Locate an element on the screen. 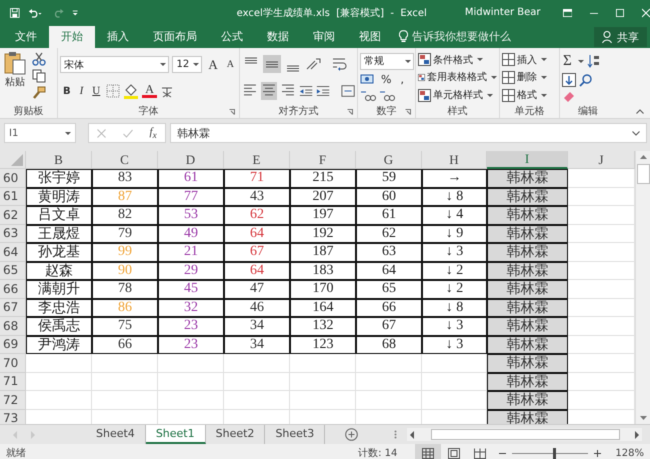 The image size is (650, 459). styles-menu-button: 条件格式 is located at coordinates (457, 59).